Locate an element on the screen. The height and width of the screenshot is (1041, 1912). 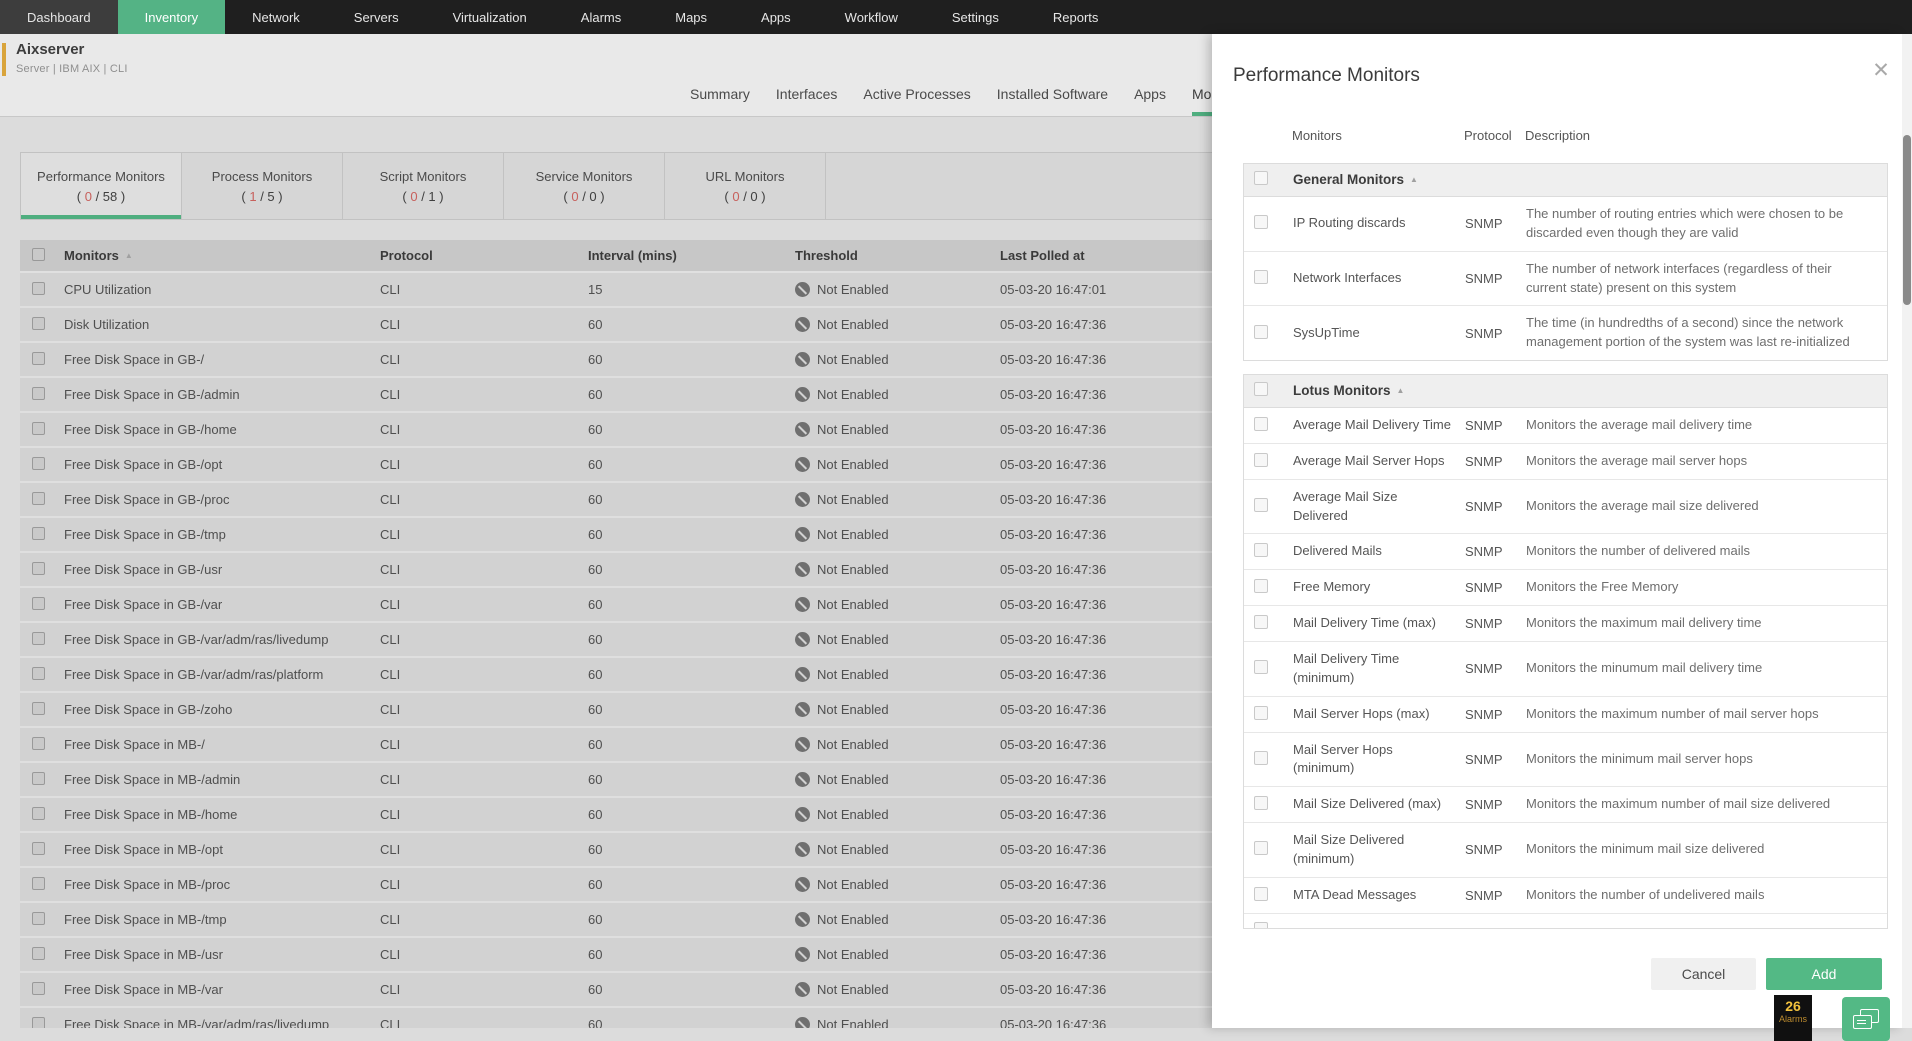
chat-button is located at coordinates (1866, 1019).